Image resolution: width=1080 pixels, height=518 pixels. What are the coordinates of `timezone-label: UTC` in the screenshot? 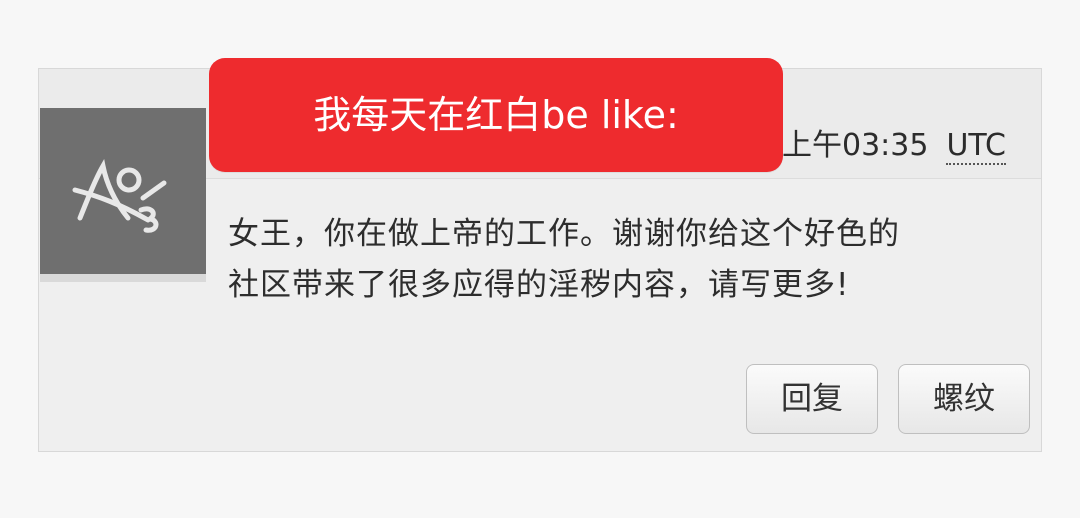 It's located at (976, 146).